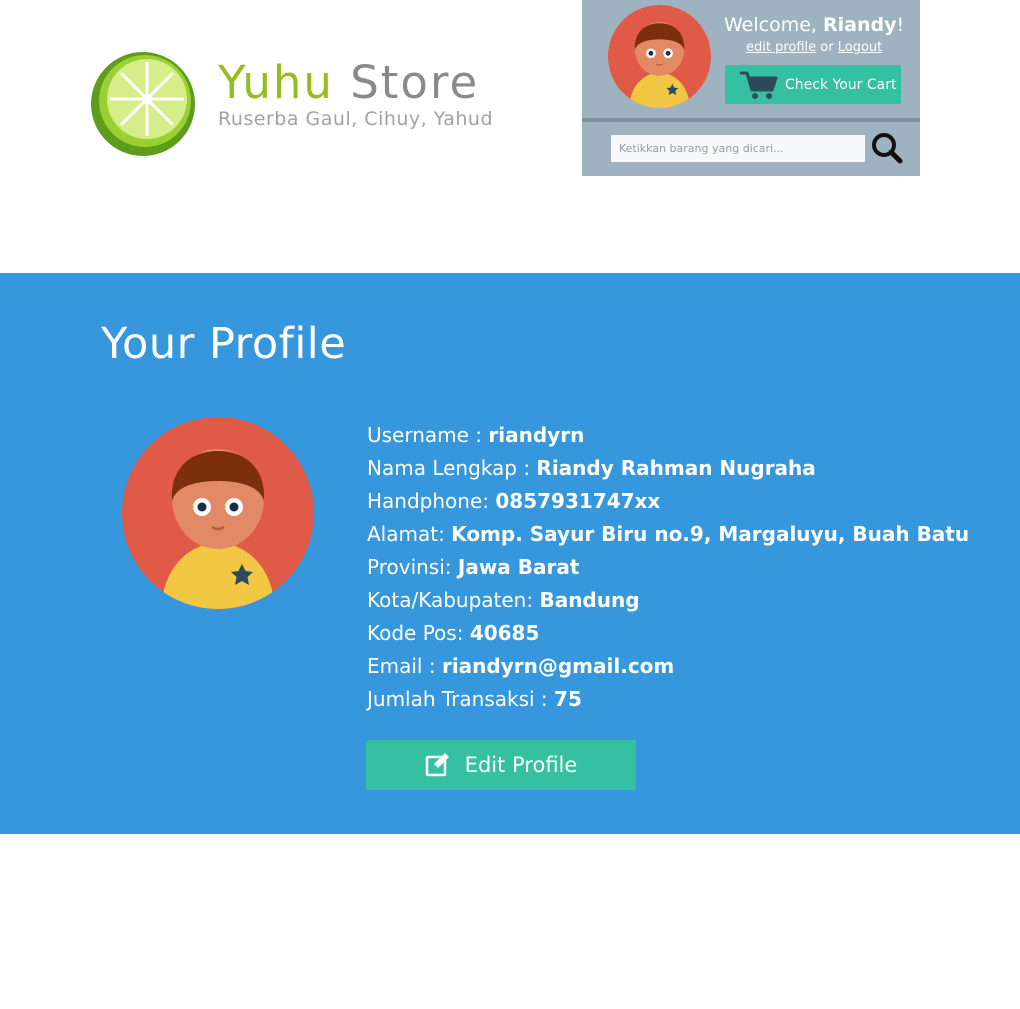 Image resolution: width=1020 pixels, height=1009 pixels. I want to click on edit-profile-button: Edit Profile, so click(501, 765).